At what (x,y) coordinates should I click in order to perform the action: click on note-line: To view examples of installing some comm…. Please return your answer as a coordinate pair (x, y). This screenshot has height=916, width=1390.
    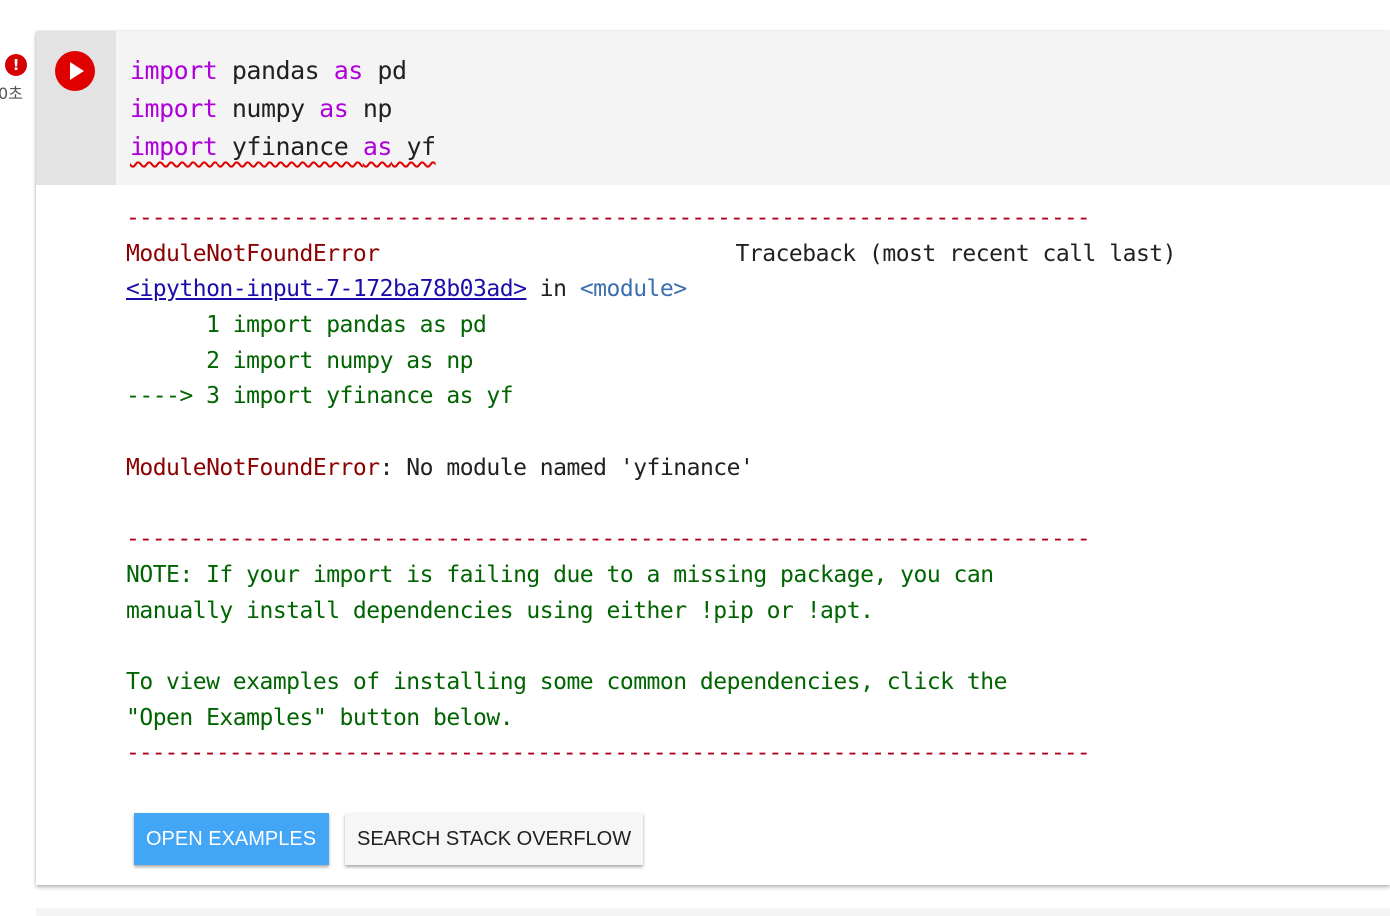
    Looking at the image, I should click on (566, 681).